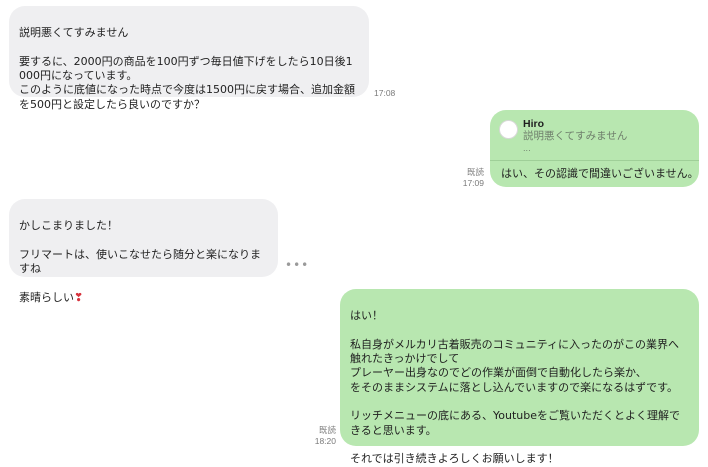 This screenshot has height=467, width=708. Describe the element at coordinates (473, 183) in the screenshot. I see `message-time: 17:09` at that location.